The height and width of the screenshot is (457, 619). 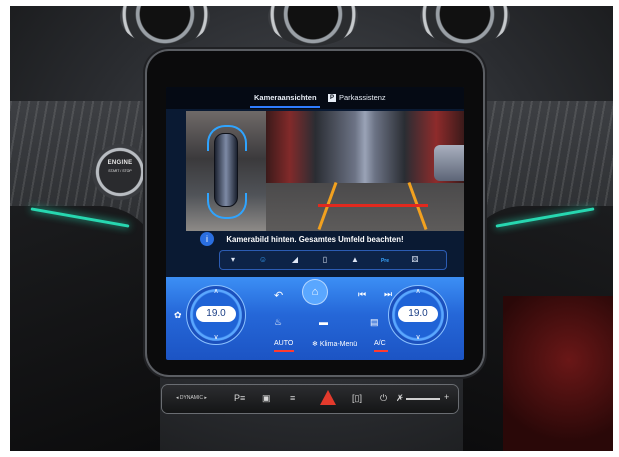 What do you see at coordinates (383, 398) in the screenshot?
I see `power-icon: ⏻` at bounding box center [383, 398].